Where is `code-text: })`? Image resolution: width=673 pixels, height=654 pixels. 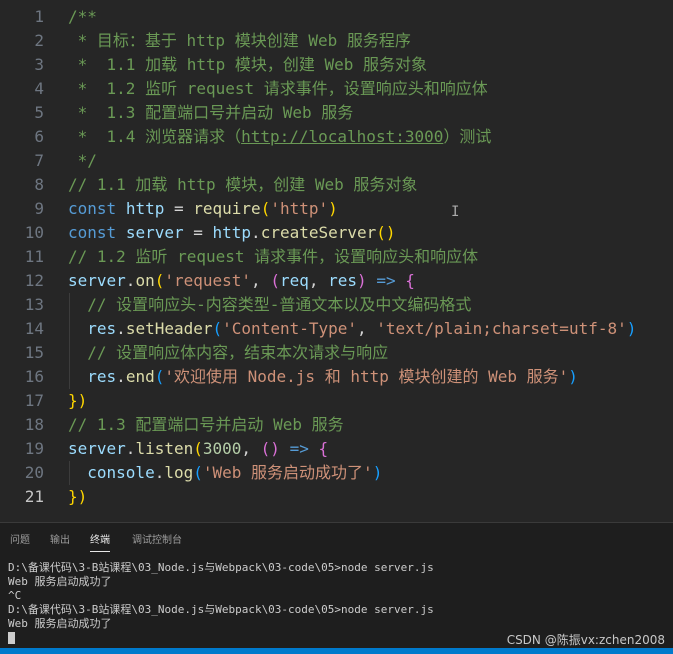 code-text: }) is located at coordinates (77, 401).